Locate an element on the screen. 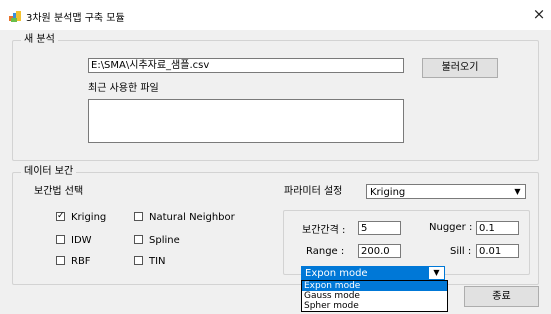 This screenshot has width=551, height=314. checkbox-box: ✓ is located at coordinates (60, 216).